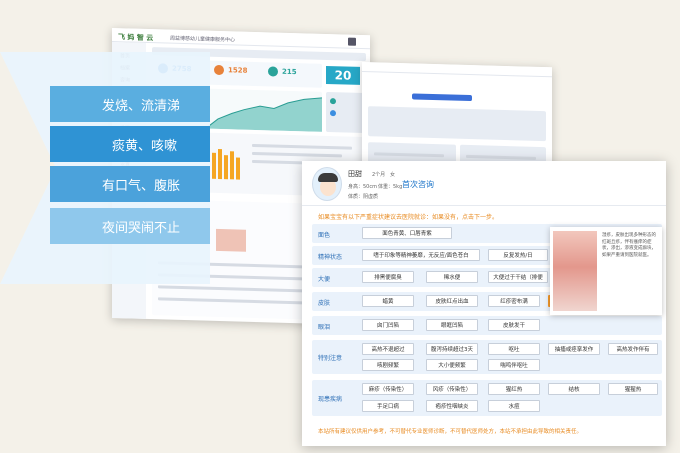 This screenshot has width=680, height=453. Describe the element at coordinates (388, 325) in the screenshot. I see `option-button: 囟门凹陷` at that location.